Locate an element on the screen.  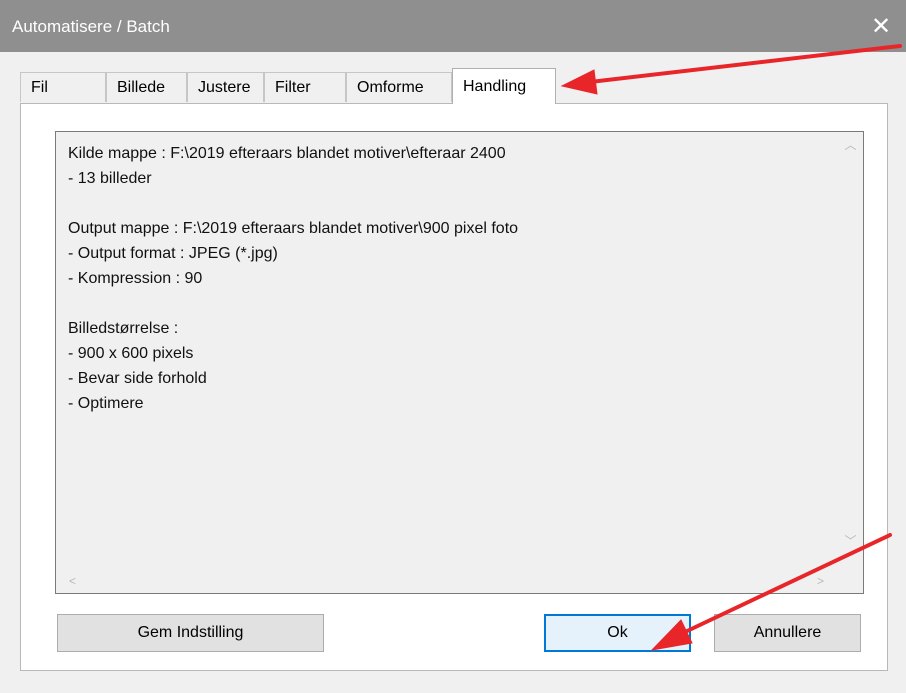
summary-line: - Optimere is located at coordinates (106, 403).